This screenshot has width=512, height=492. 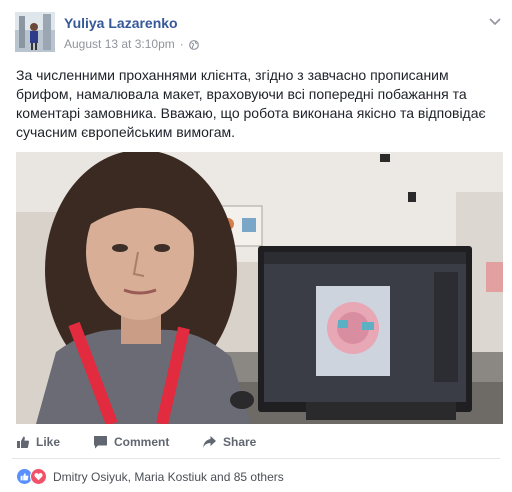 I want to click on share-button: Share, so click(x=229, y=442).